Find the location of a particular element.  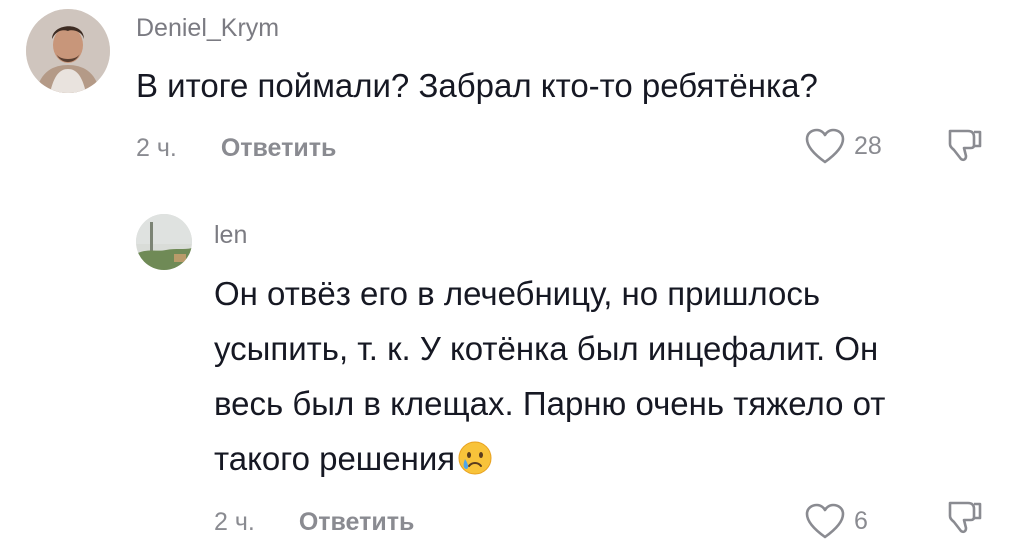

comment-line: такого решения is located at coordinates (335, 458).